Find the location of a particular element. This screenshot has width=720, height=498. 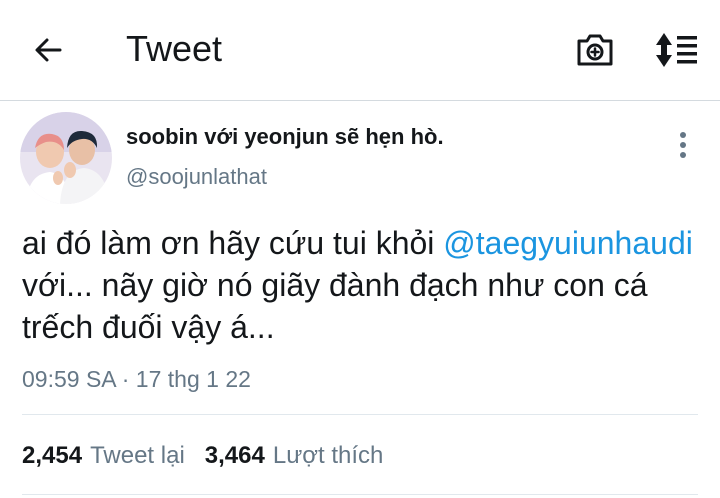

author-display-name: soobin với yeonjun sẽ hẹn hò. is located at coordinates (285, 137).